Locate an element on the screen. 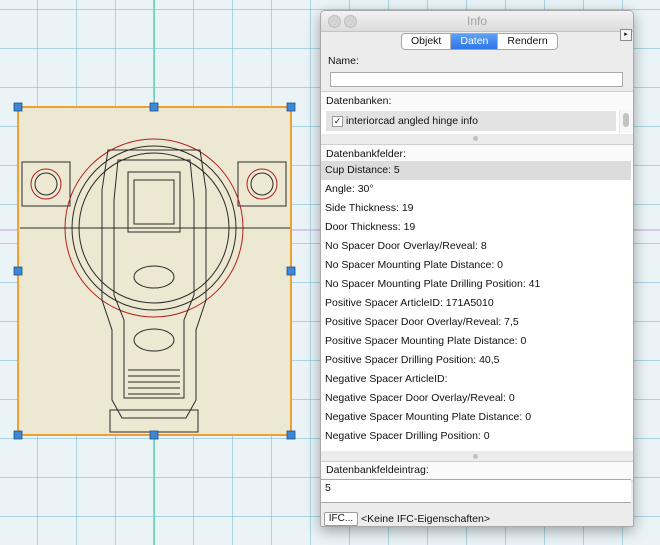 The width and height of the screenshot is (660, 545). databases-scrollbar is located at coordinates (626, 121).